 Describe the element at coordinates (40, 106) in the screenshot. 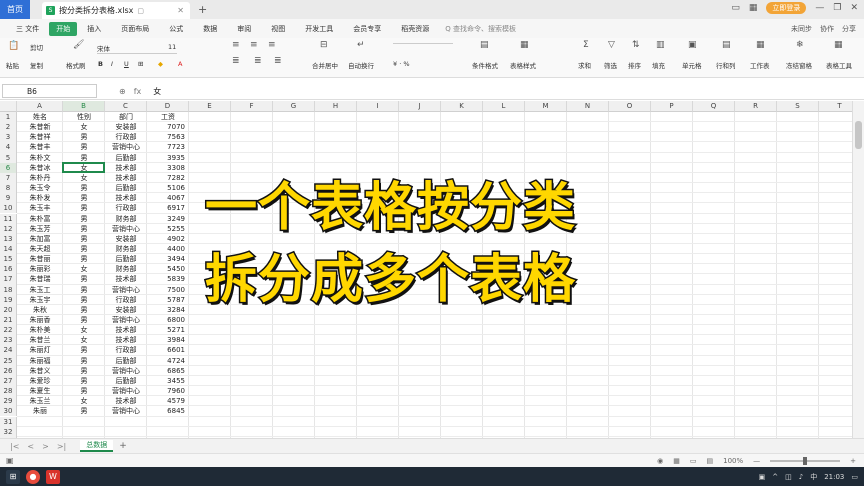

I see `column-header: A` at that location.